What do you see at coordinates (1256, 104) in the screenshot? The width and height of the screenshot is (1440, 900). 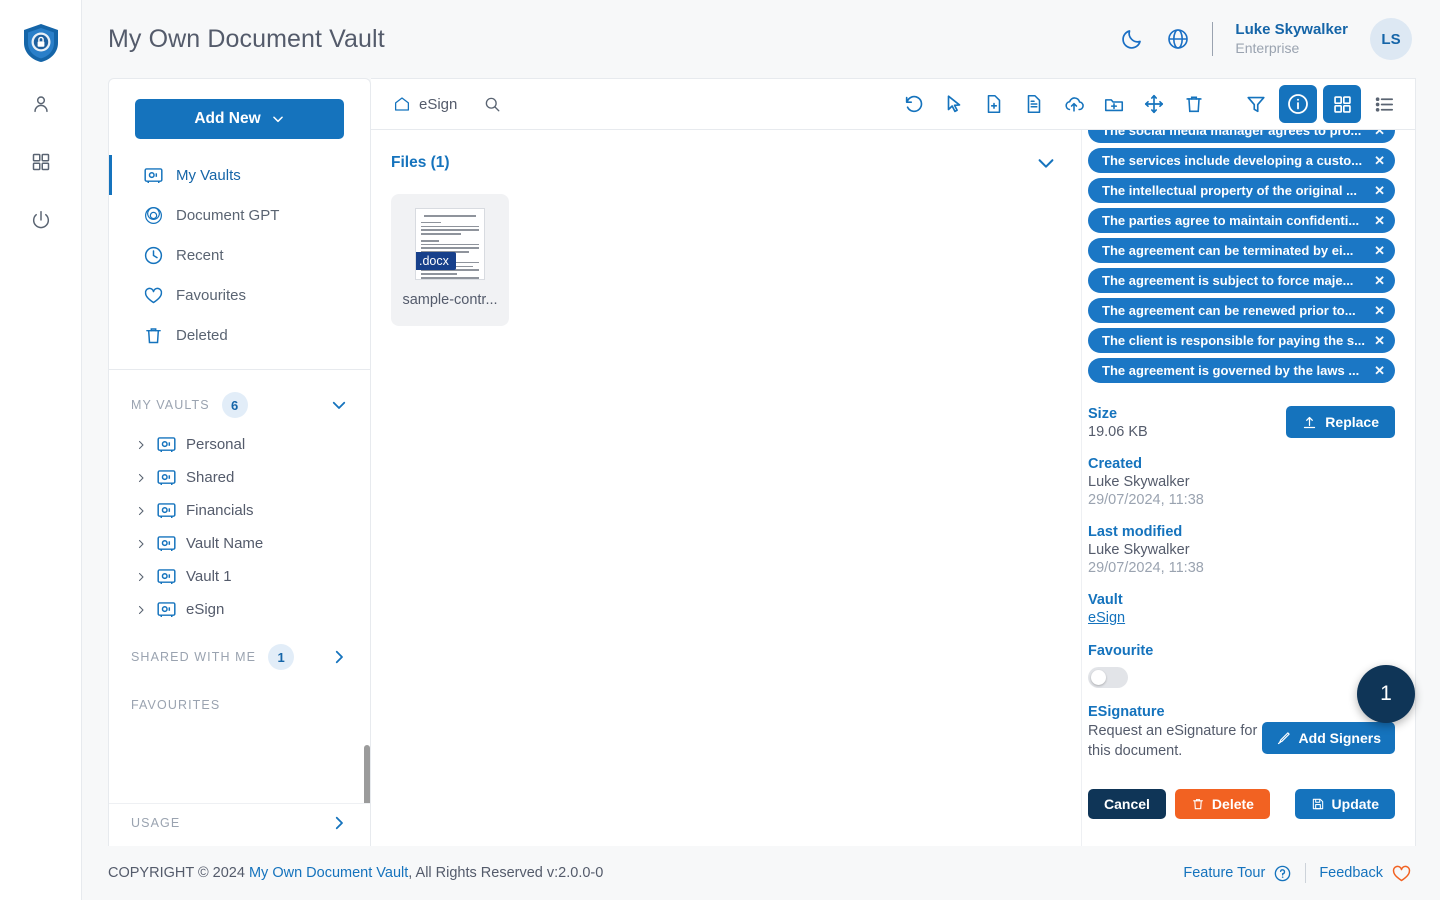 I see `filter-button` at bounding box center [1256, 104].